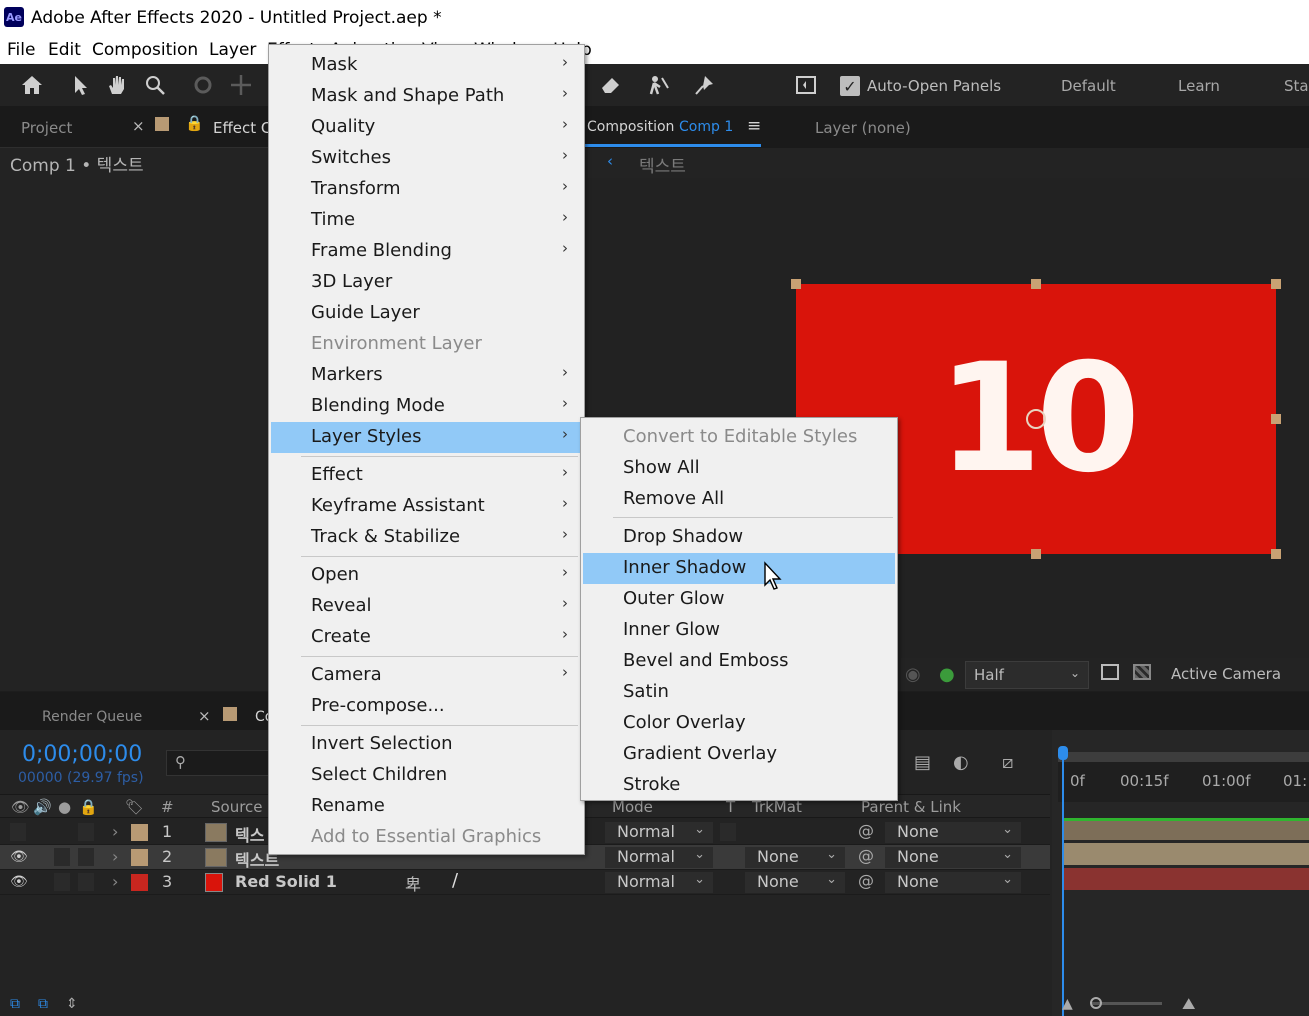 The image size is (1309, 1016). What do you see at coordinates (659, 882) in the screenshot?
I see `blend-mode-dropdown: Normal ⌄` at bounding box center [659, 882].